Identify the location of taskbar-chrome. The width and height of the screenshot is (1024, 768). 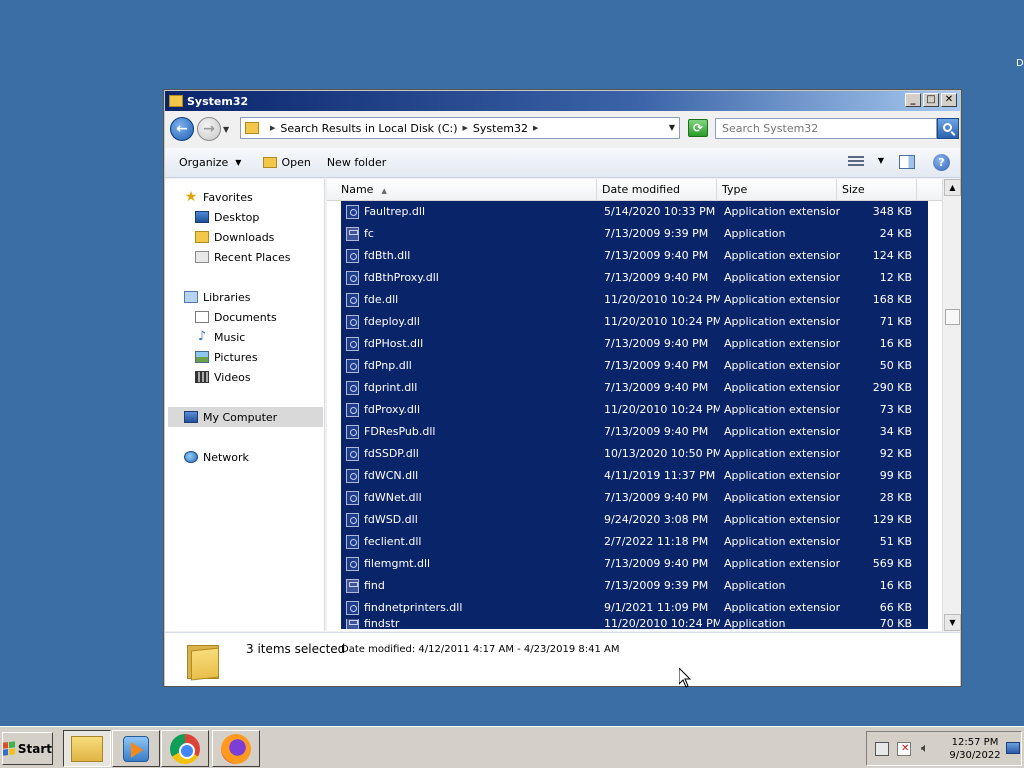
(185, 748).